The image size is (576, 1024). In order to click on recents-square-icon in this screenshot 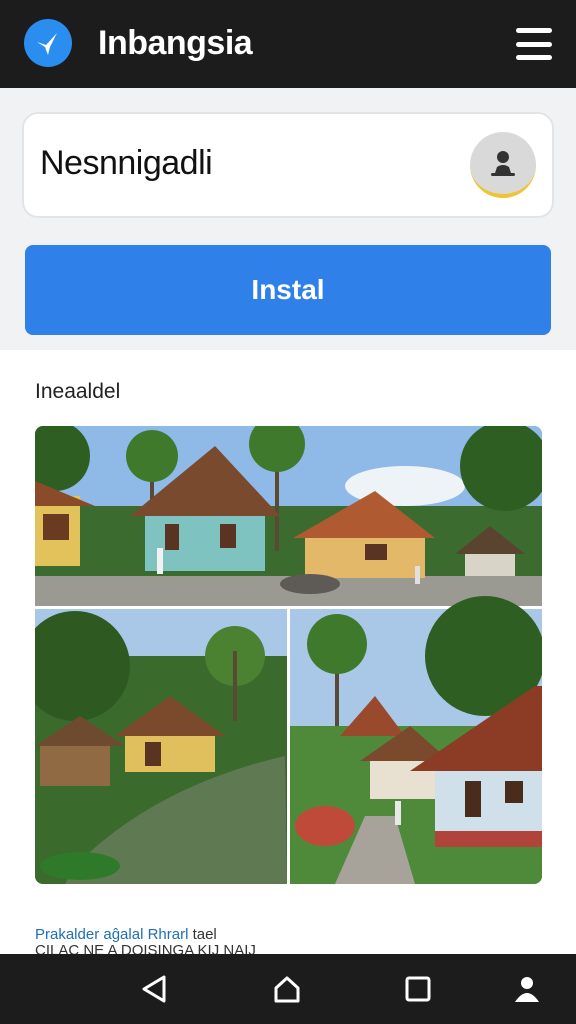, I will do `click(418, 989)`.